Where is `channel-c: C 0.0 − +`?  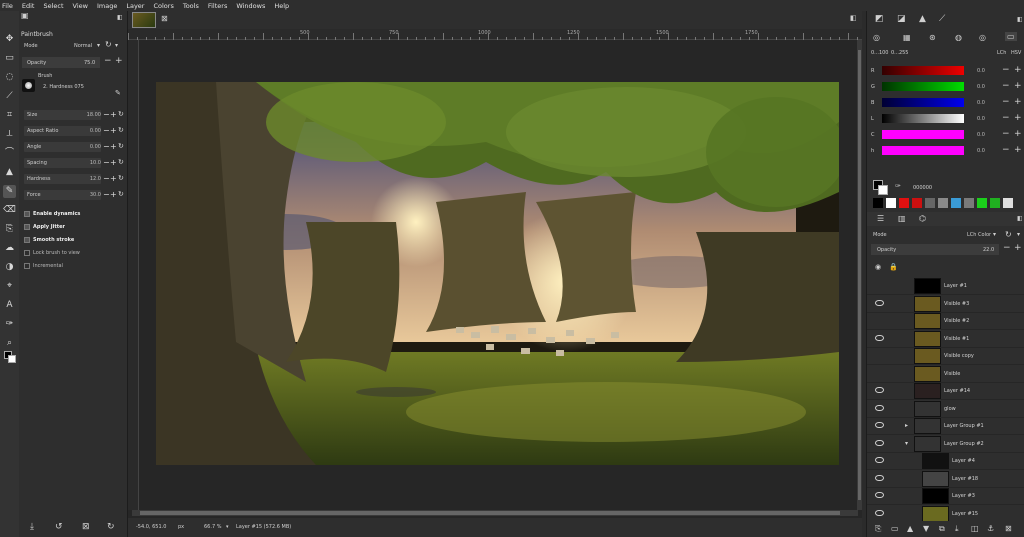 channel-c: C 0.0 − + is located at coordinates (945, 135).